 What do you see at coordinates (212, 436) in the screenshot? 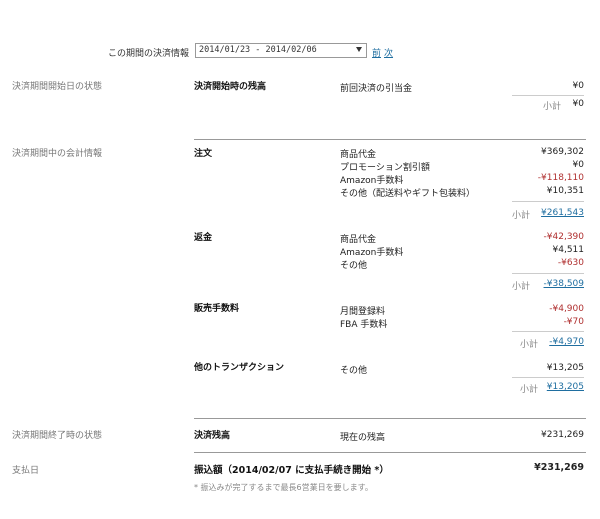
I see `end-heading: 決済残高` at bounding box center [212, 436].